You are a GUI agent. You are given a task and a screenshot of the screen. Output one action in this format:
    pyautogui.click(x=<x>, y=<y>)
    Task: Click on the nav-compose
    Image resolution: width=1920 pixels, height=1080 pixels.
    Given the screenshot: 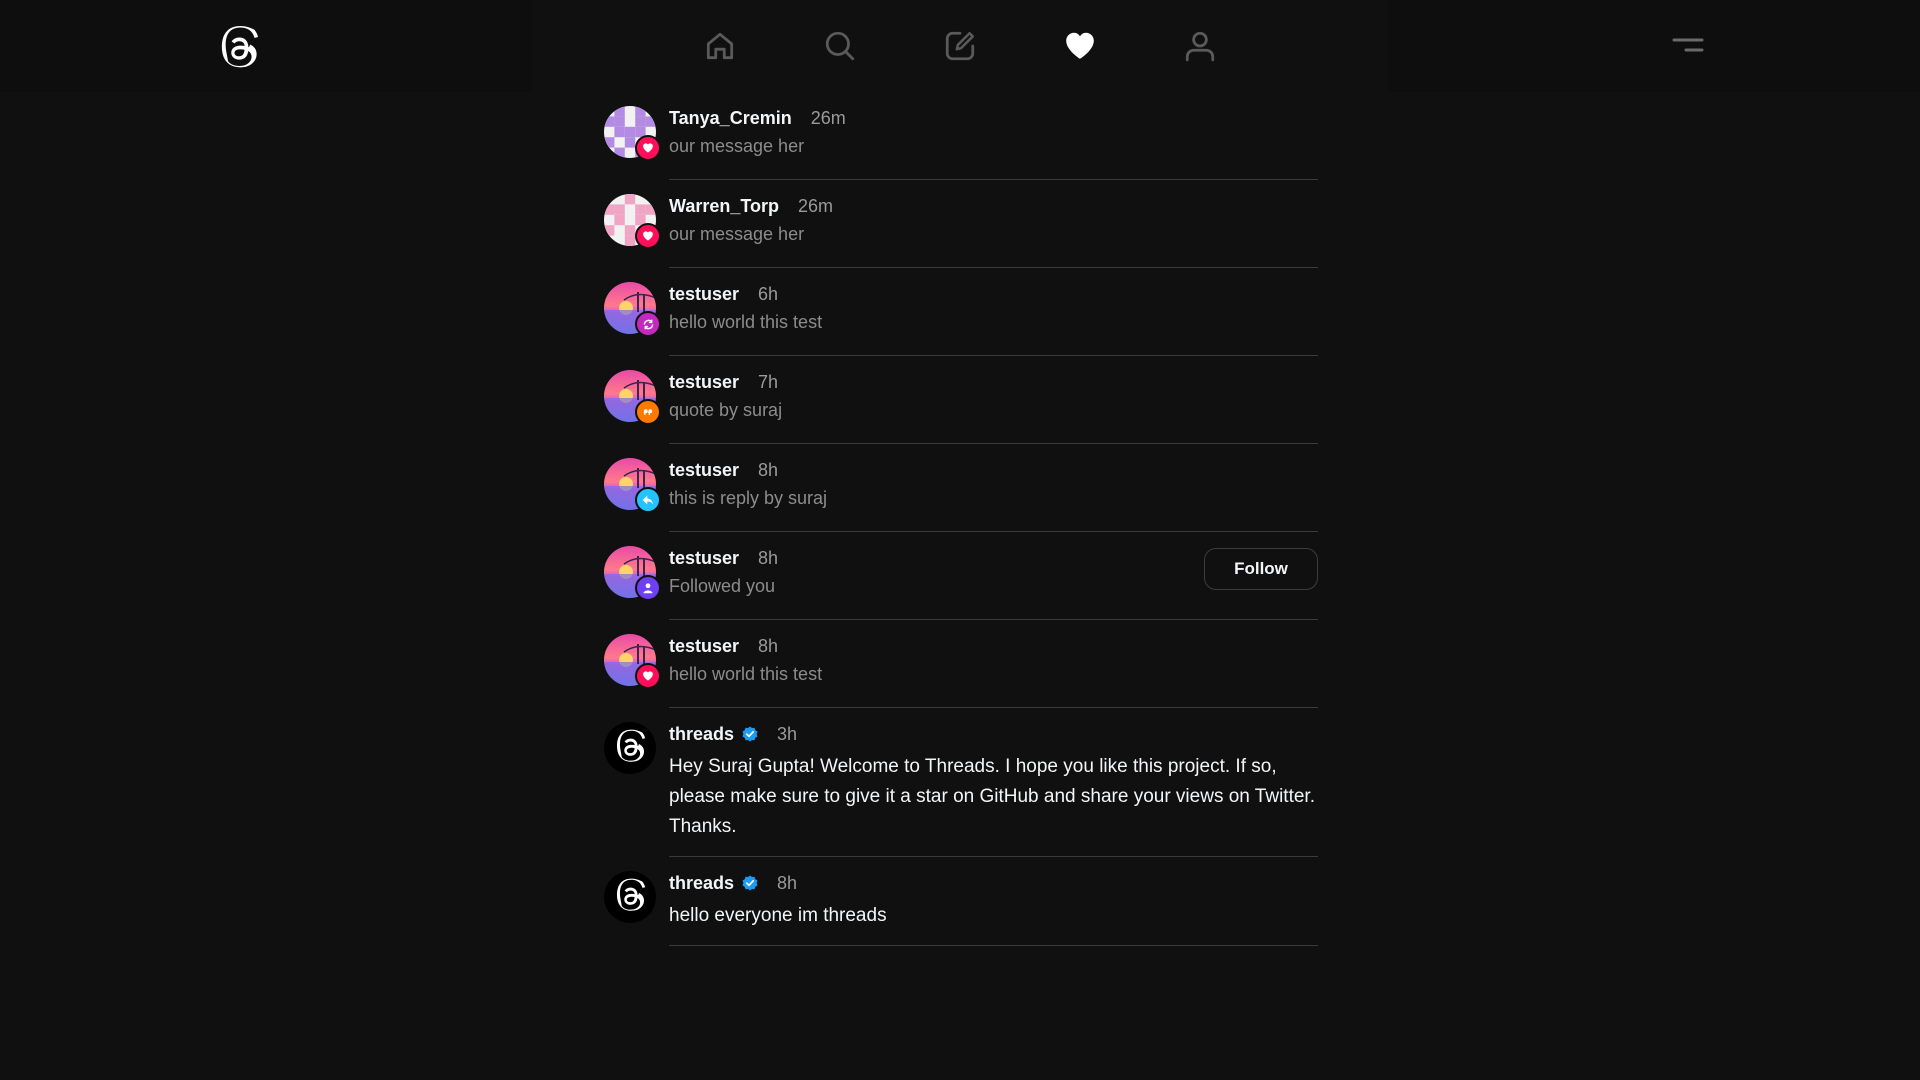 What is the action you would take?
    pyautogui.click(x=960, y=46)
    